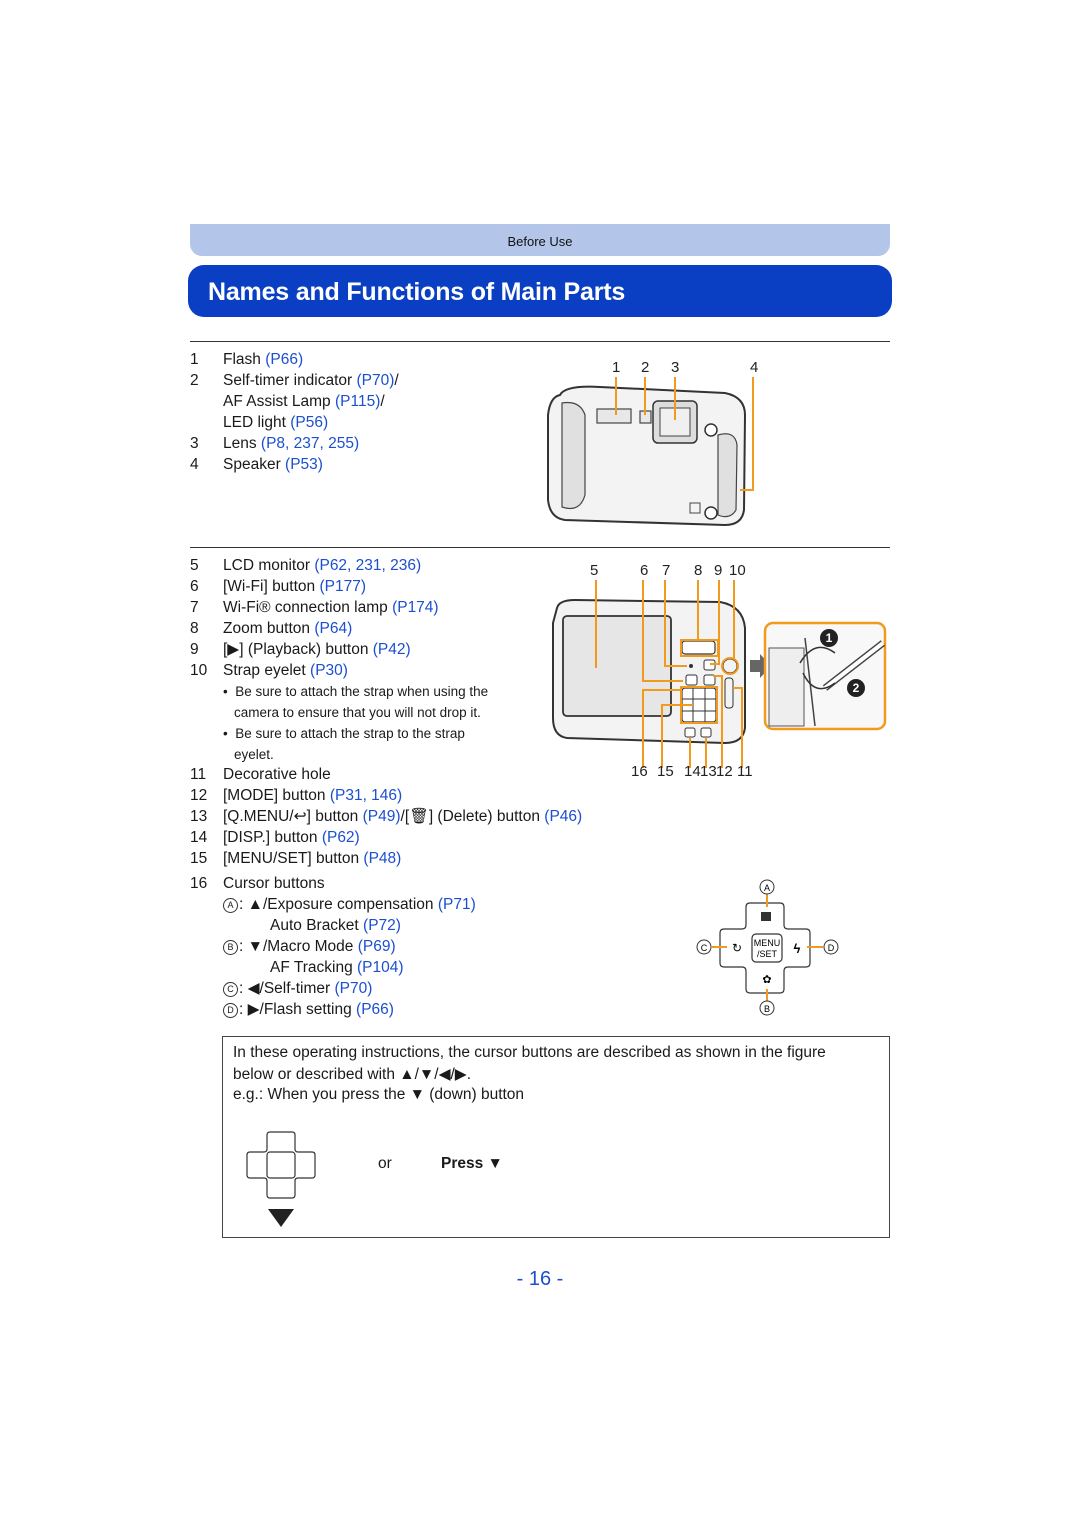  Describe the element at coordinates (754, 367) in the screenshot. I see `callout-4: 4` at that location.